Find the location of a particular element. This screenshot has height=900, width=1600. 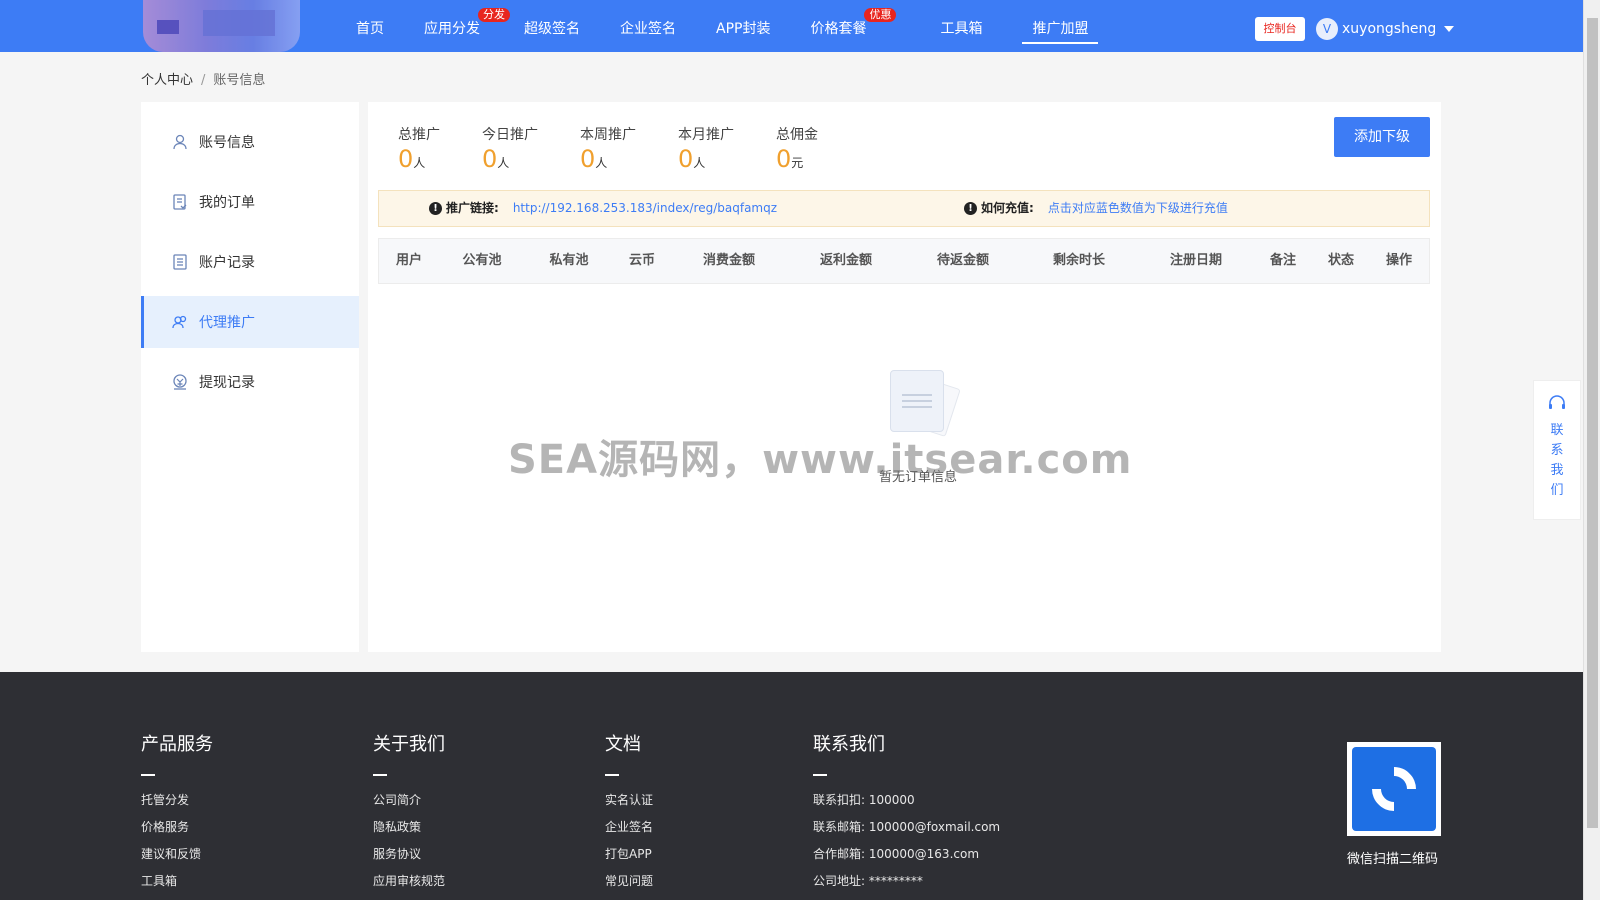

footer-column-about: 关于我们 公司简介 隐私政策 服务协议 应用审核规范 is located at coordinates (409, 812).